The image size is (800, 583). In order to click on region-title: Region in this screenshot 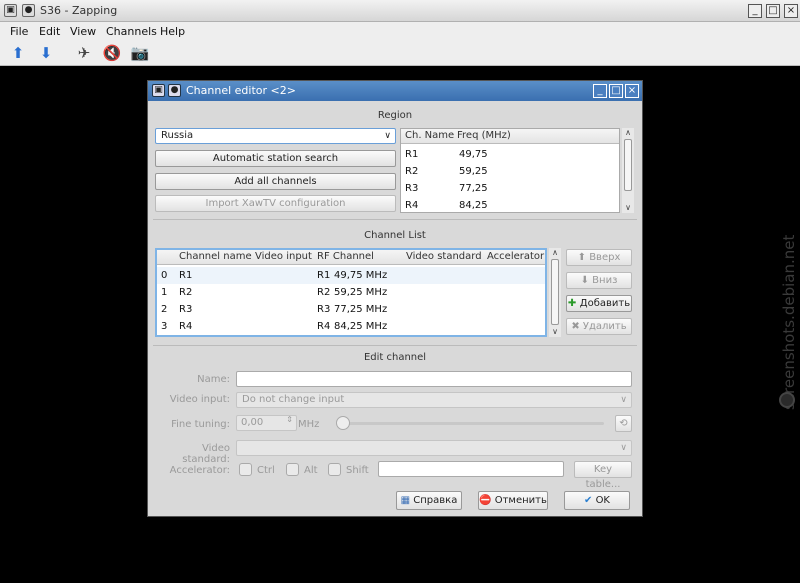, I will do `click(395, 115)`.